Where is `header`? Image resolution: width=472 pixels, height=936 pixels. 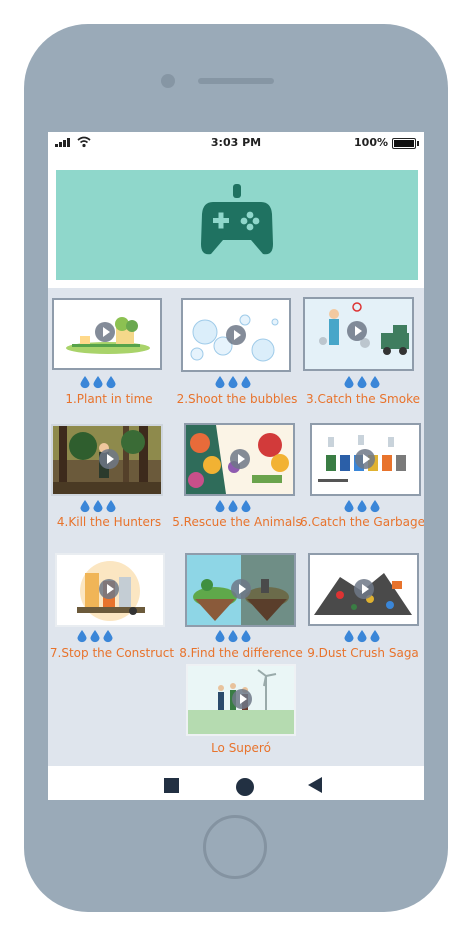 header is located at coordinates (236, 221).